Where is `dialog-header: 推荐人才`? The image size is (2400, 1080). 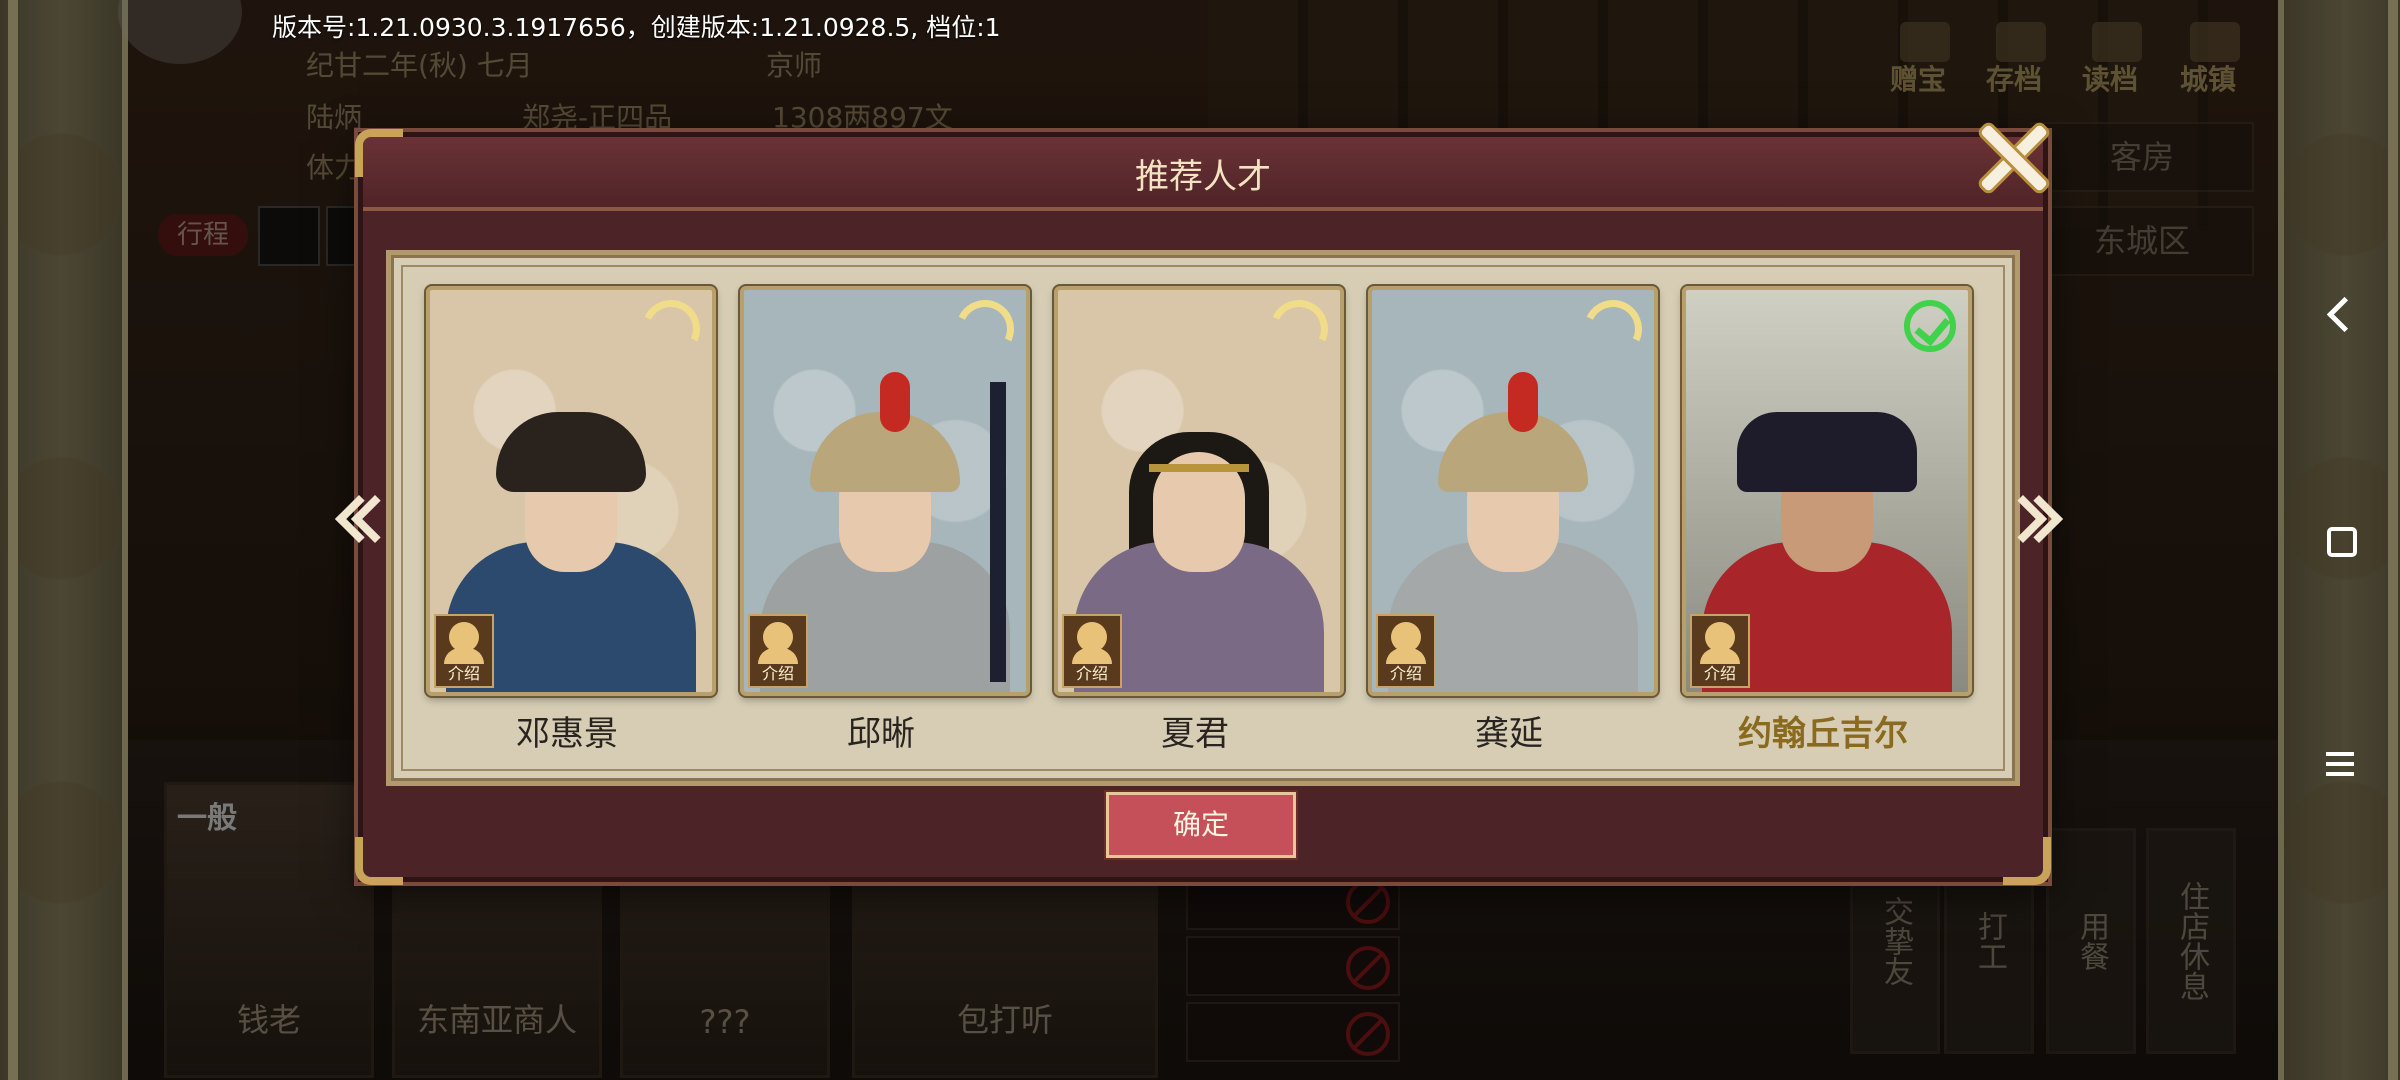
dialog-header: 推荐人才 is located at coordinates (1203, 174).